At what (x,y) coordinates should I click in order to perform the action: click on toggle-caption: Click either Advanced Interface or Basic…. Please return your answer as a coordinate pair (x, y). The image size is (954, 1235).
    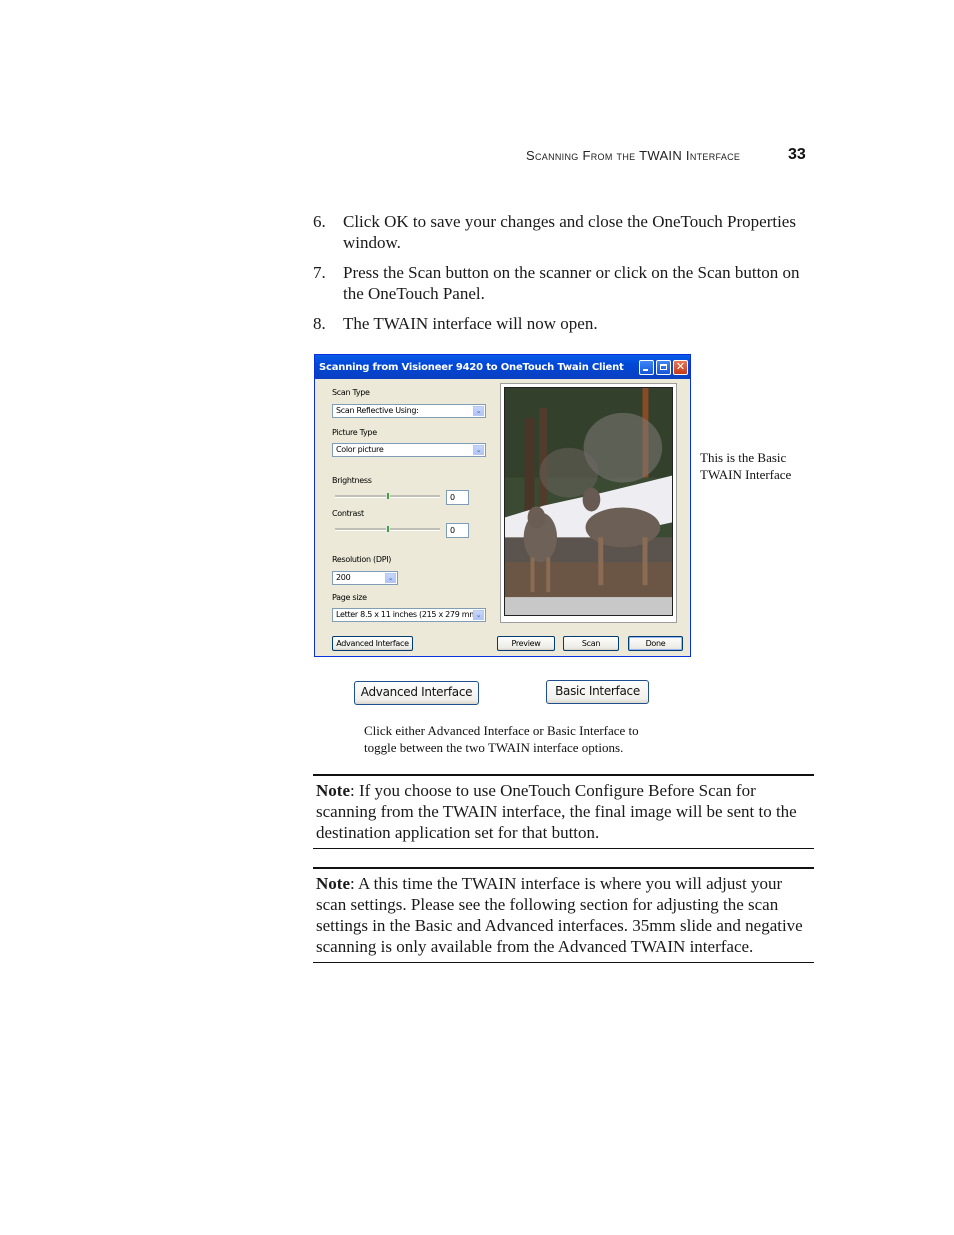
    Looking at the image, I should click on (514, 739).